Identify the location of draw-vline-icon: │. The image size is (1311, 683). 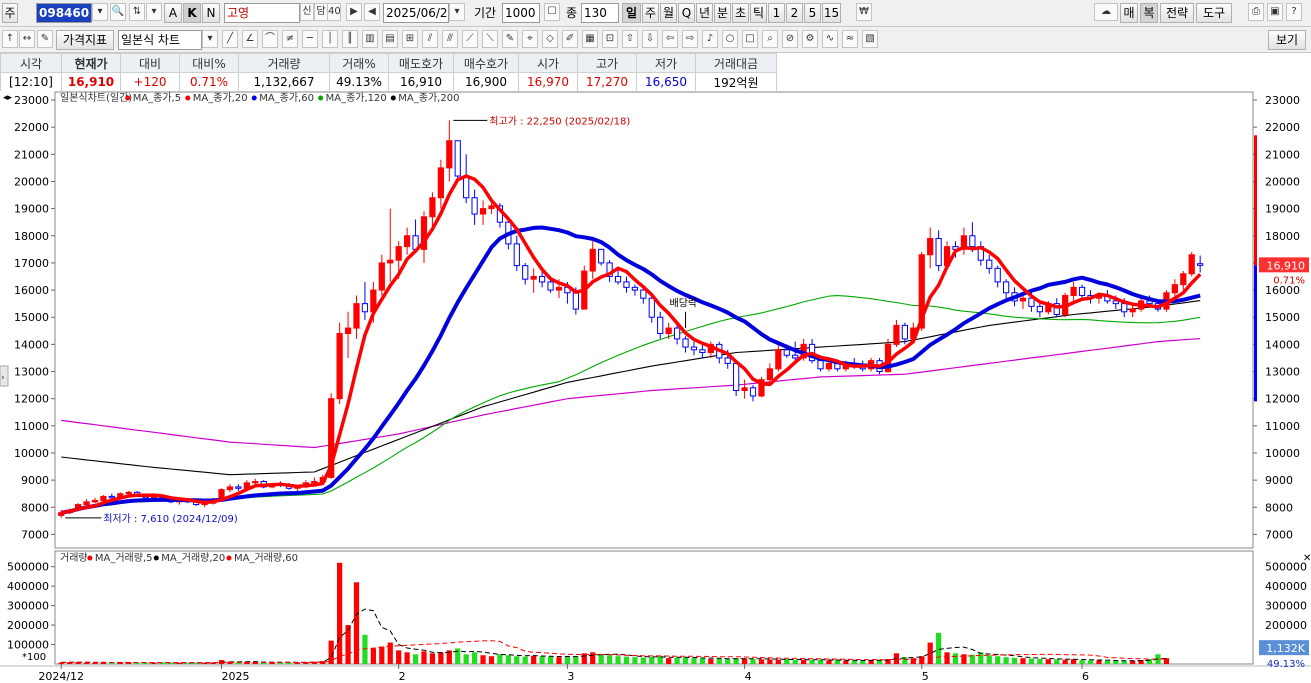
(330, 39).